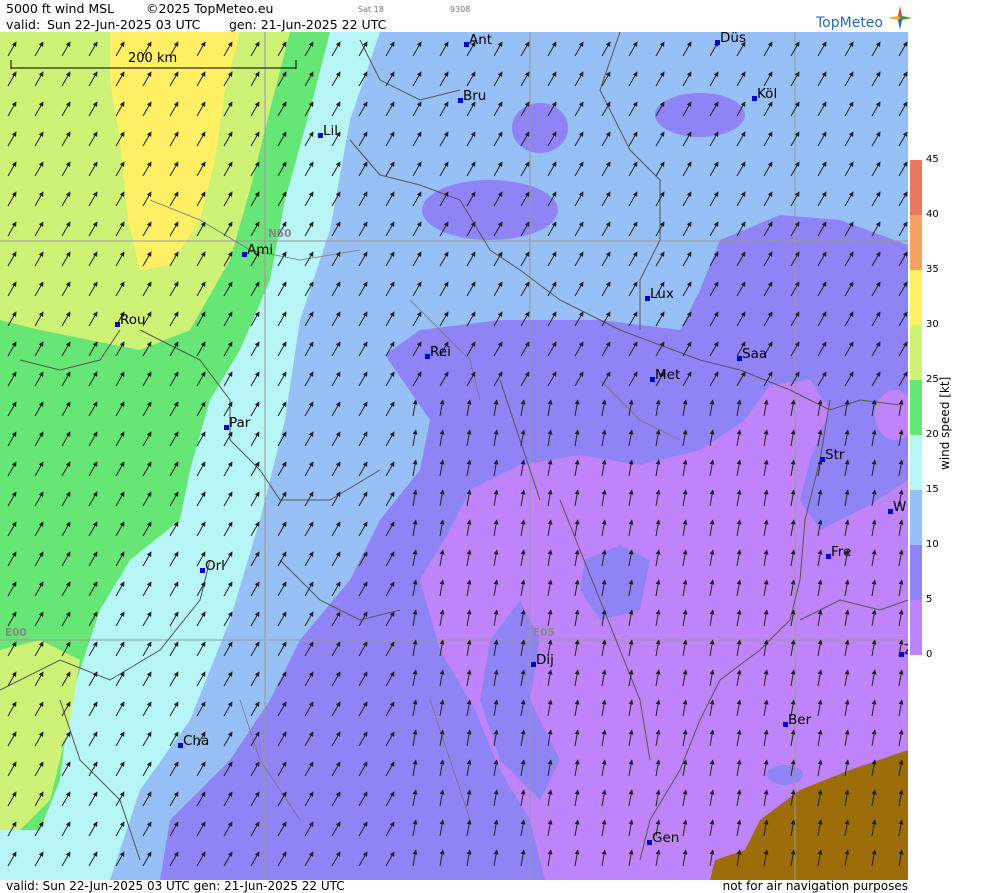  Describe the element at coordinates (215, 566) in the screenshot. I see `city-label: Orl` at that location.